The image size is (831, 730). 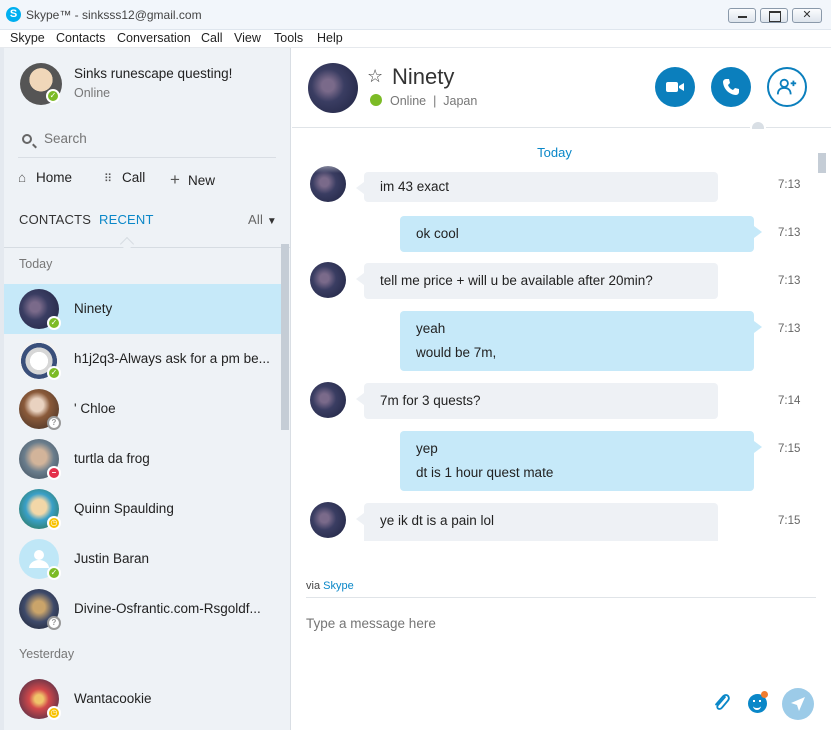 What do you see at coordinates (93, 308) in the screenshot?
I see `contact-name: Ninety` at bounding box center [93, 308].